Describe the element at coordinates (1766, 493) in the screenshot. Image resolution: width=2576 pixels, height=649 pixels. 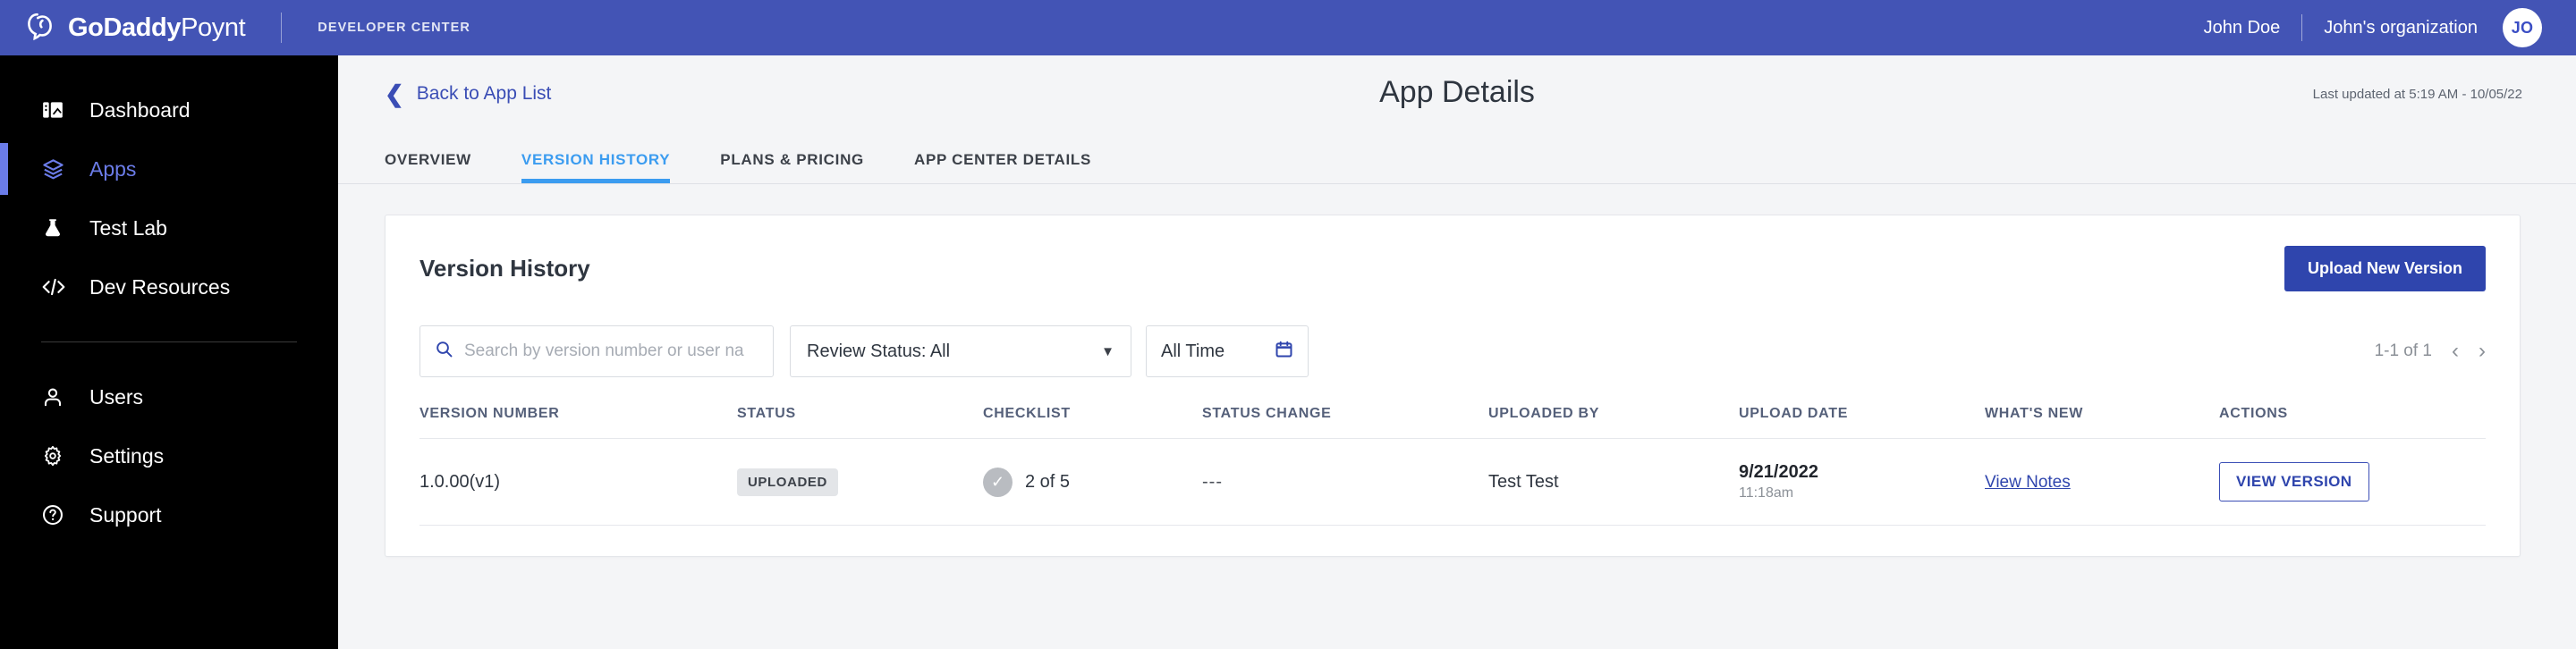
I see `upload-time-value: 11:18am` at that location.